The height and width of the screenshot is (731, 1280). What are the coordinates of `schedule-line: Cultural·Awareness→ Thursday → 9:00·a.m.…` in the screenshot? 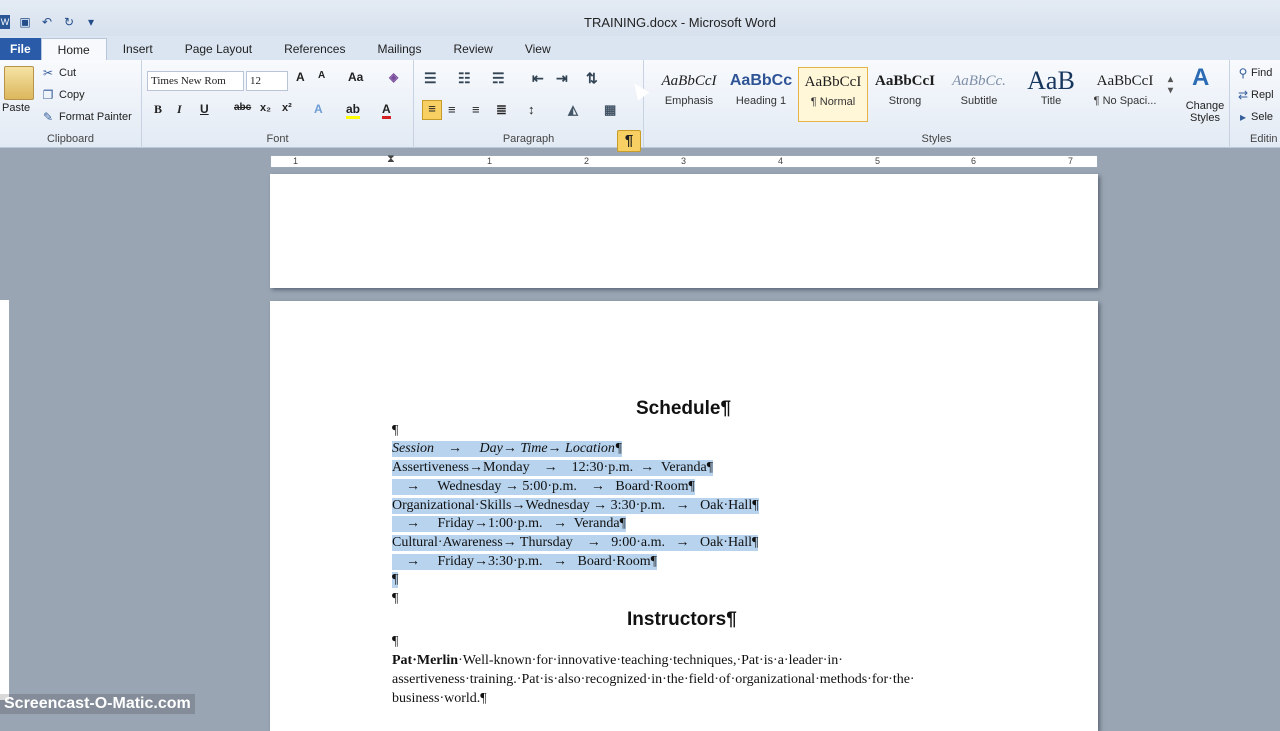 It's located at (575, 543).